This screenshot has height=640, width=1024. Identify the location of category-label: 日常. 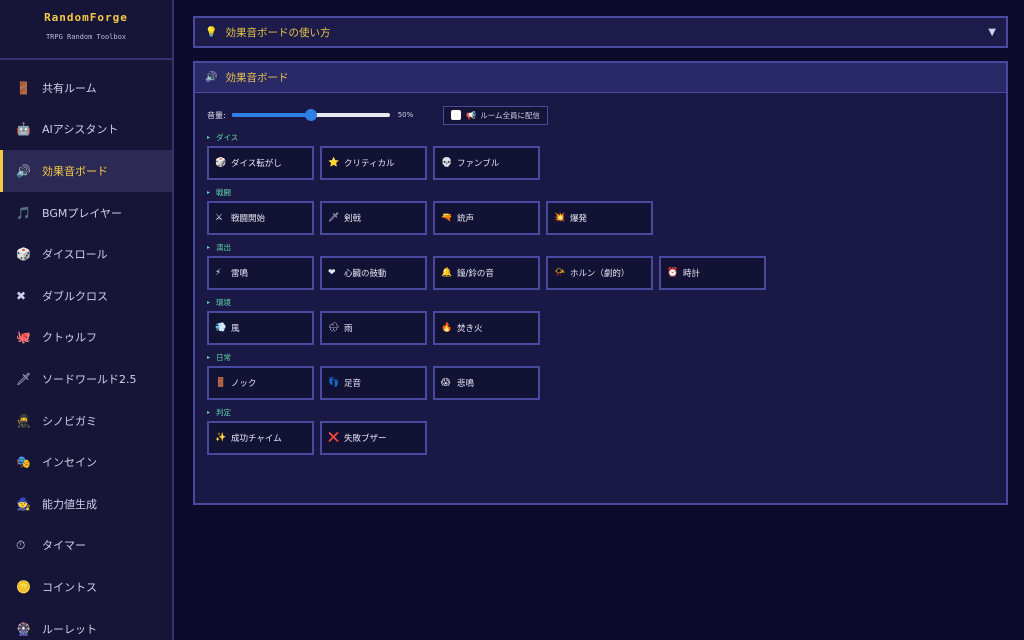
(224, 357).